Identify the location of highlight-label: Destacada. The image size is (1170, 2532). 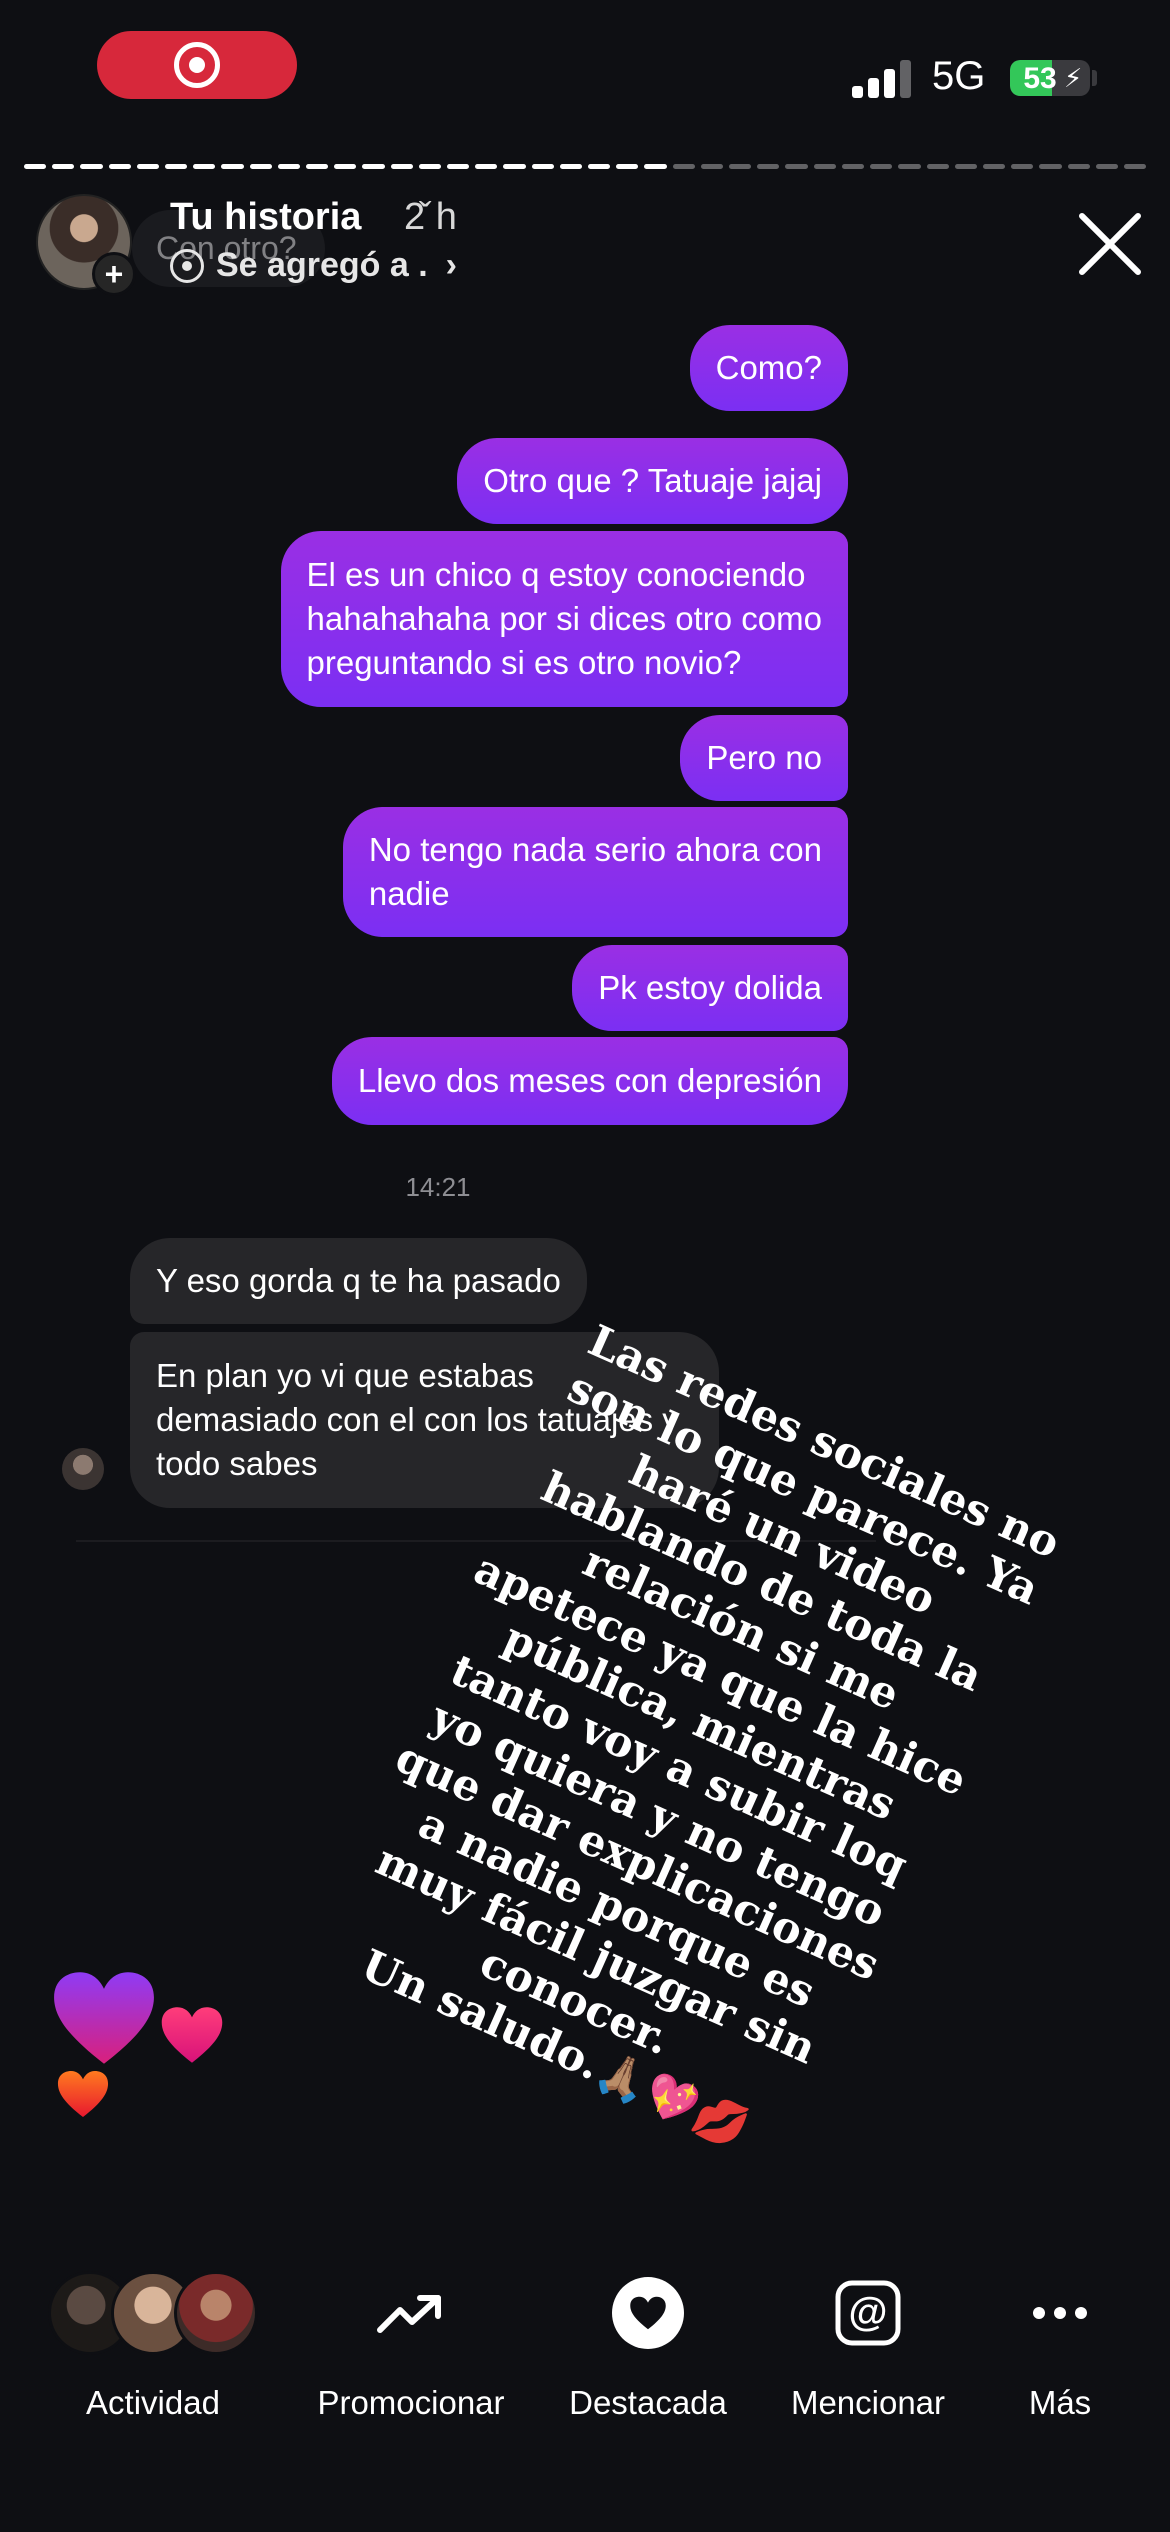
(648, 2402).